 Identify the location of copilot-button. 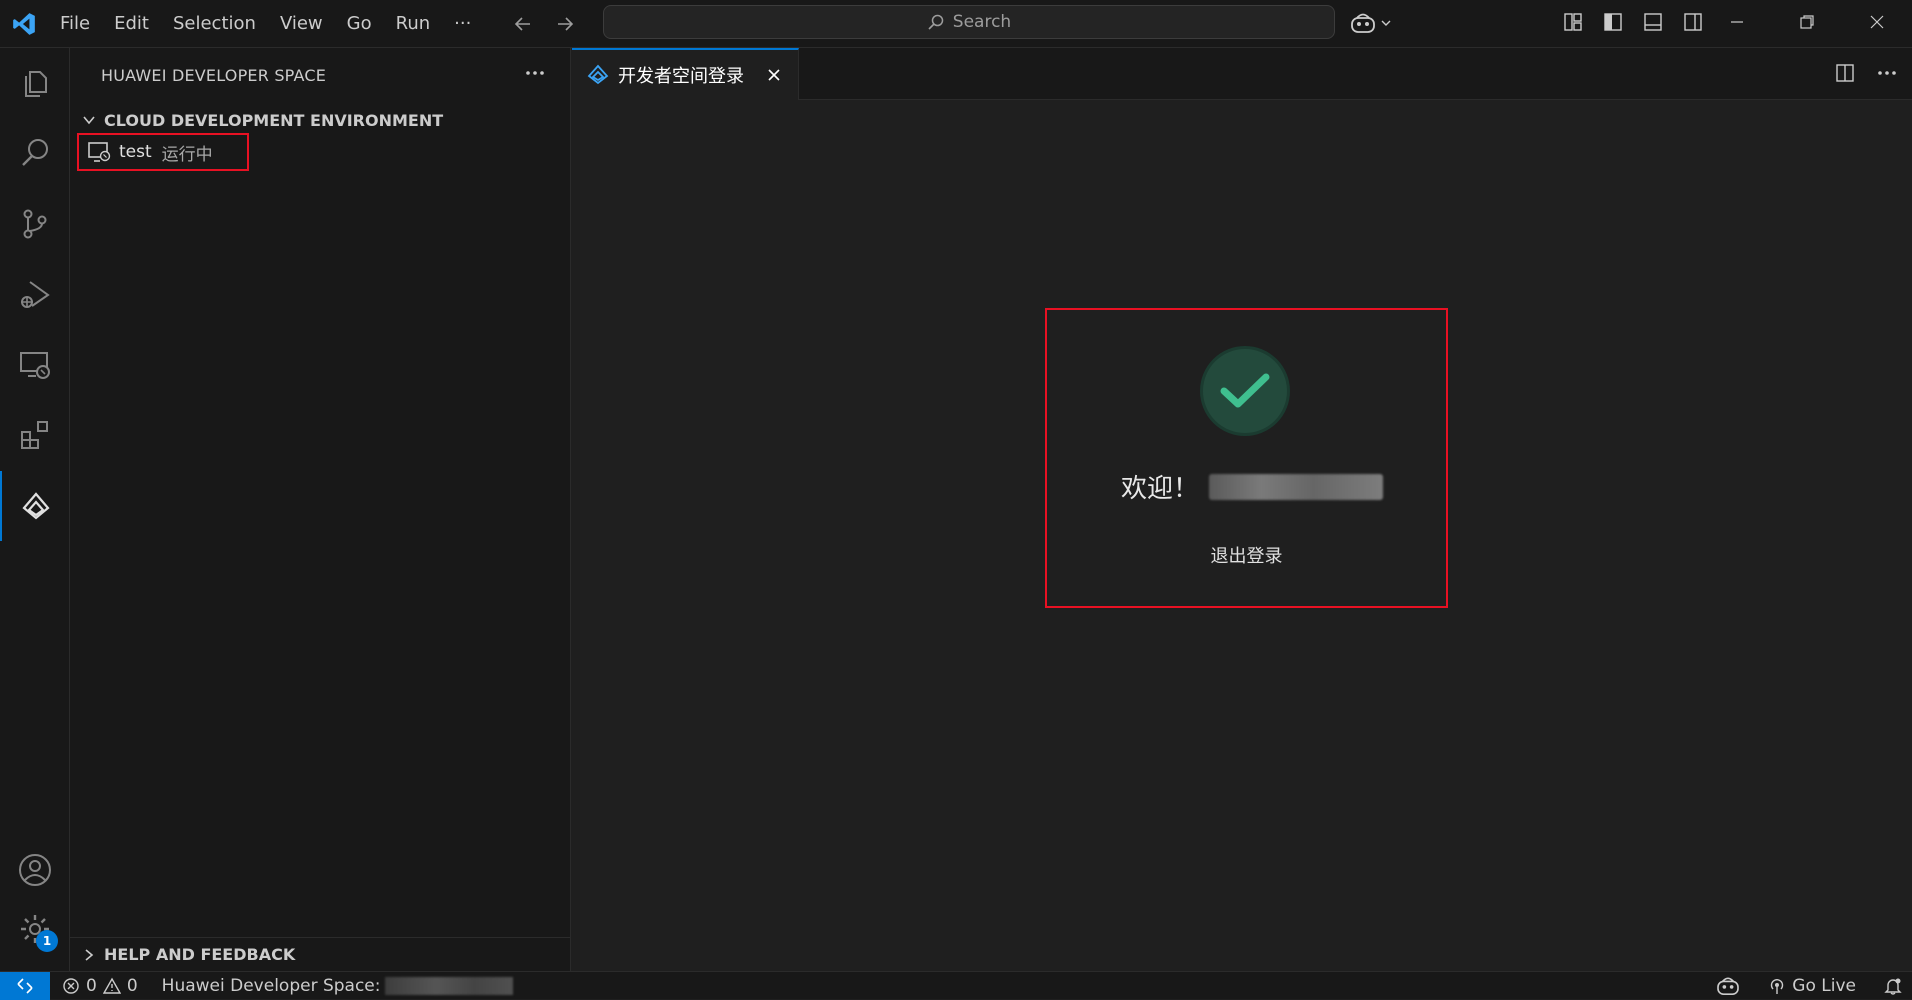
(1371, 23).